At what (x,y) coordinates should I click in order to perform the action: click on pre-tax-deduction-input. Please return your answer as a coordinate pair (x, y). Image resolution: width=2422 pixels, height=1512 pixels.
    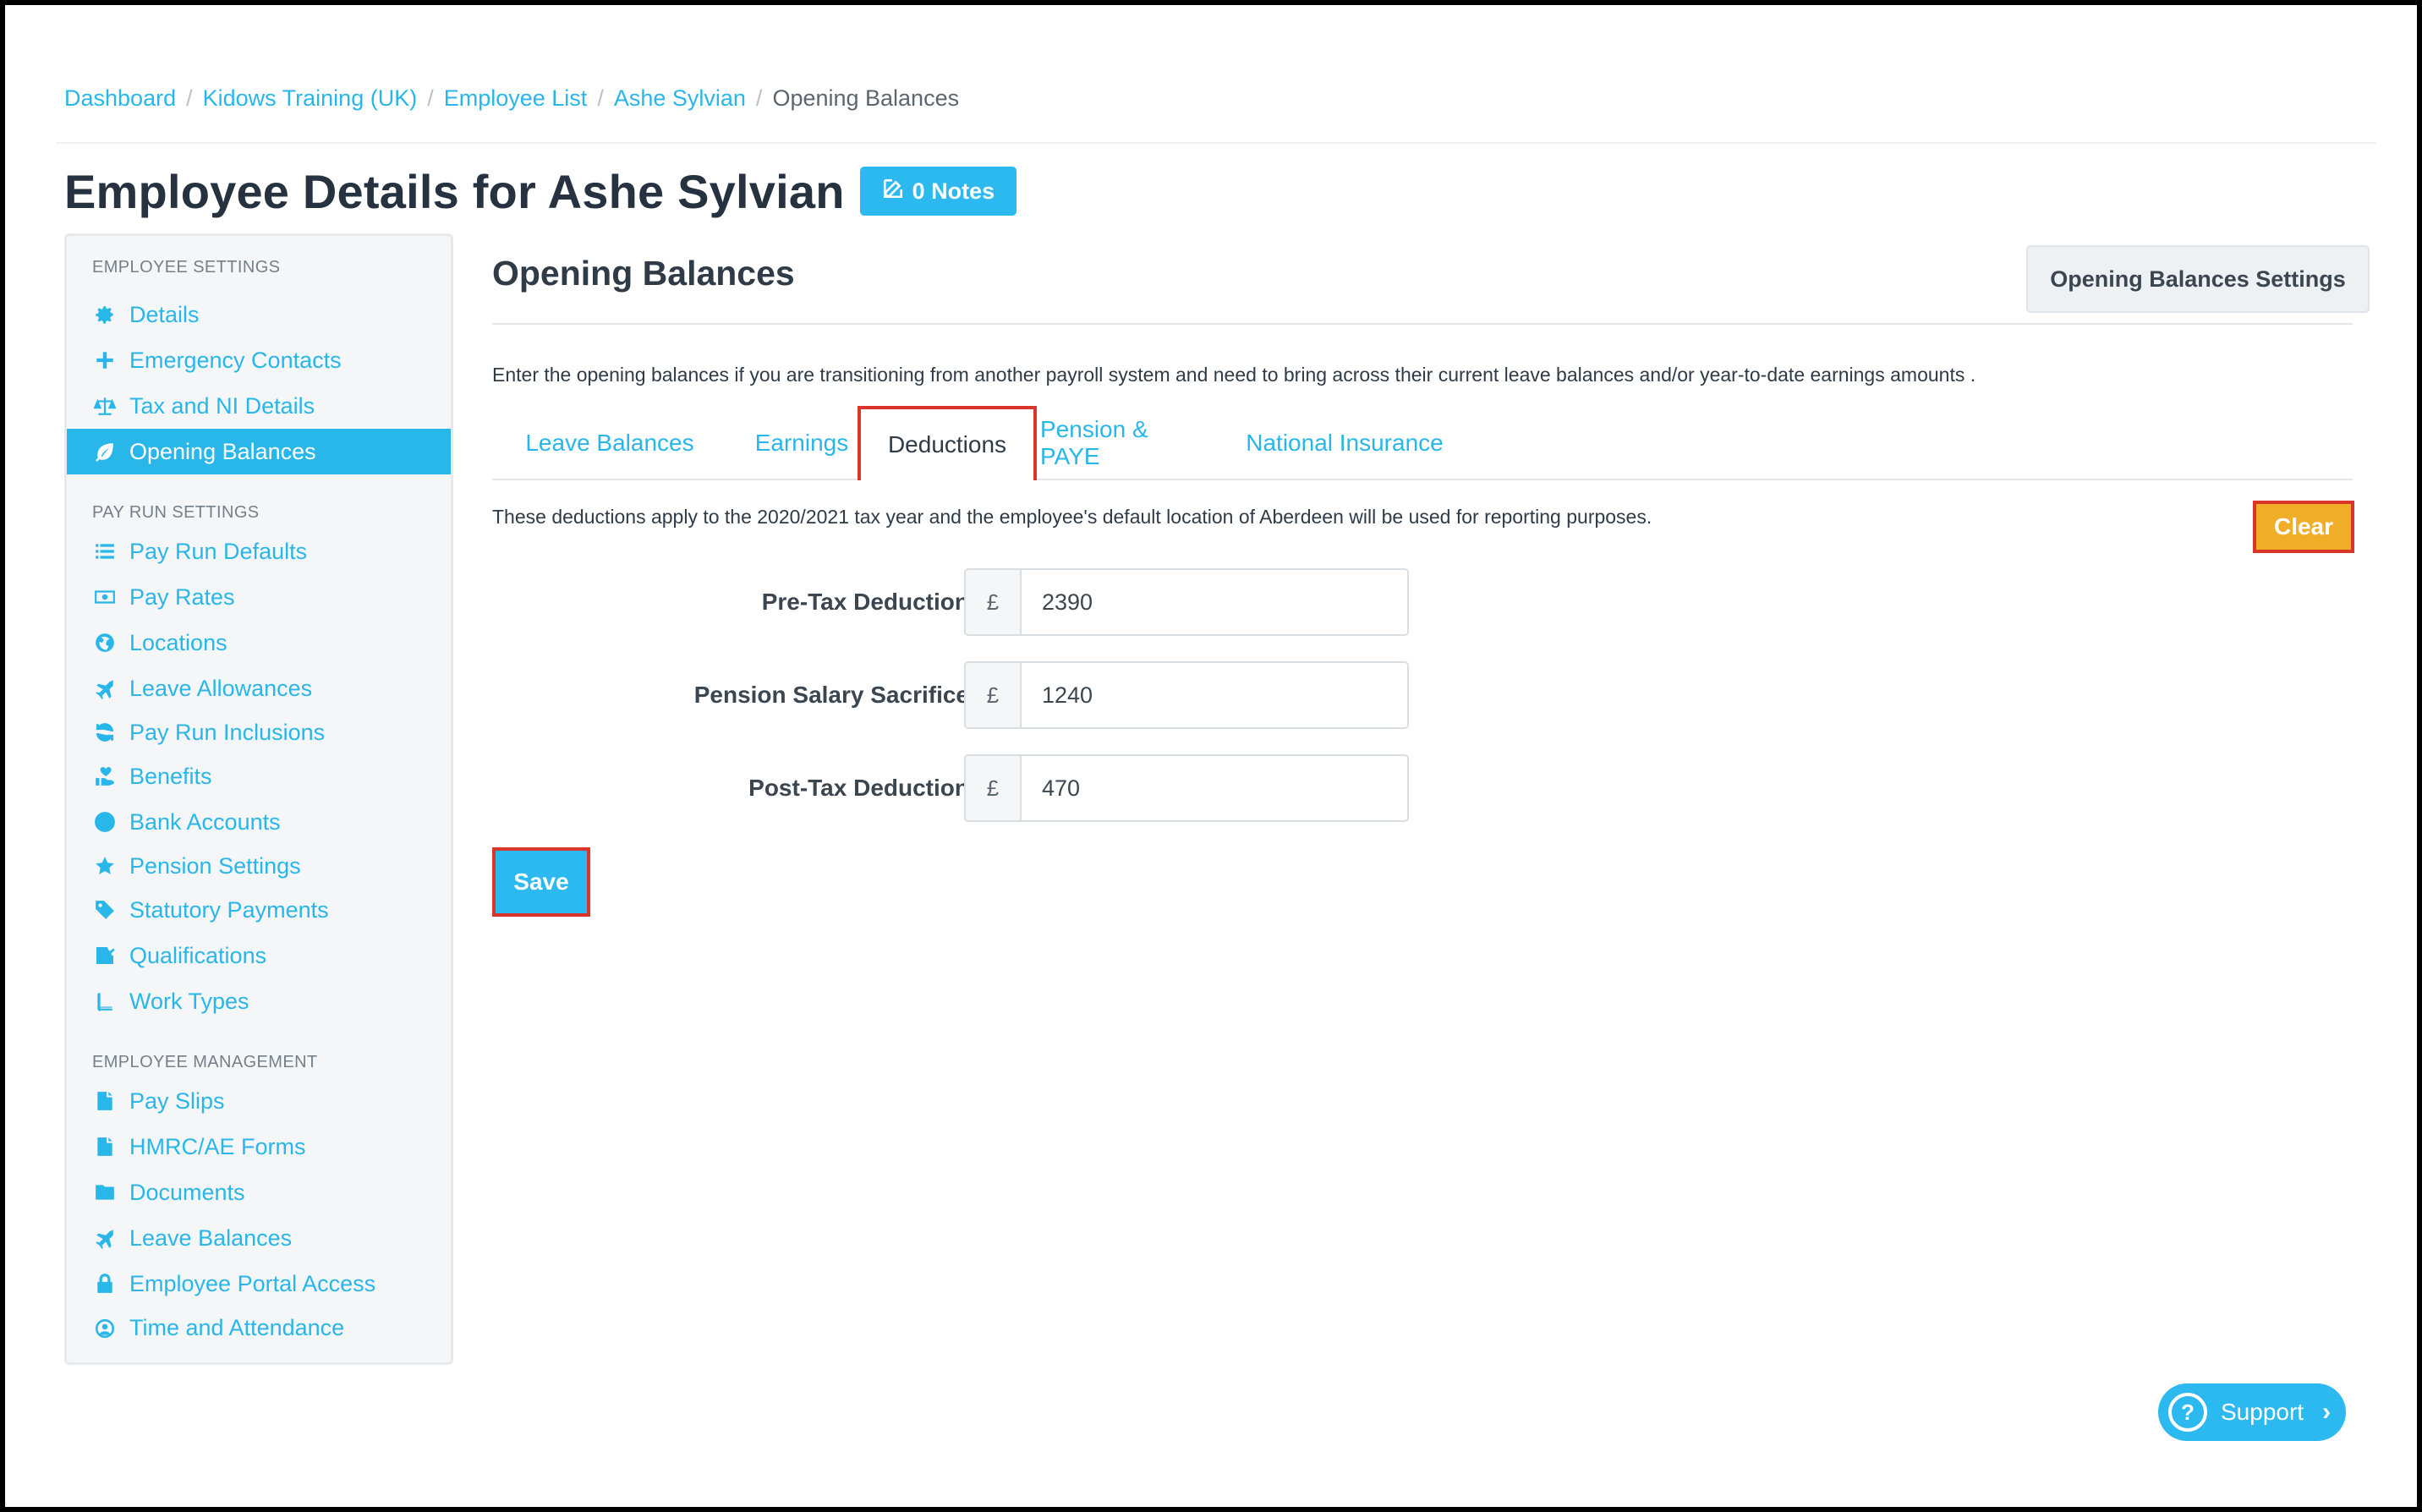
    Looking at the image, I should click on (1214, 602).